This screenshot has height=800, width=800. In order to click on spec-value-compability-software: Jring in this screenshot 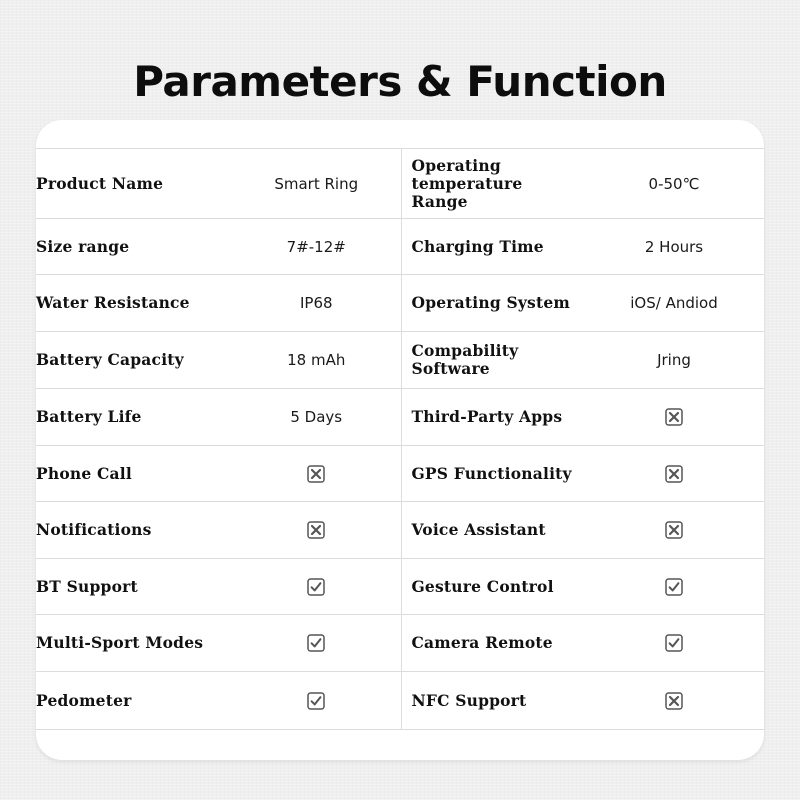, I will do `click(674, 360)`.